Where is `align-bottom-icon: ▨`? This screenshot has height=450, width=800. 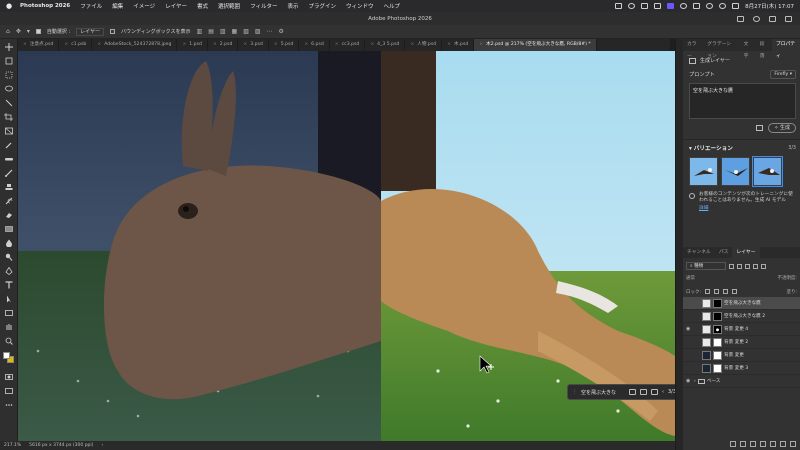 align-bottom-icon: ▨ is located at coordinates (258, 31).